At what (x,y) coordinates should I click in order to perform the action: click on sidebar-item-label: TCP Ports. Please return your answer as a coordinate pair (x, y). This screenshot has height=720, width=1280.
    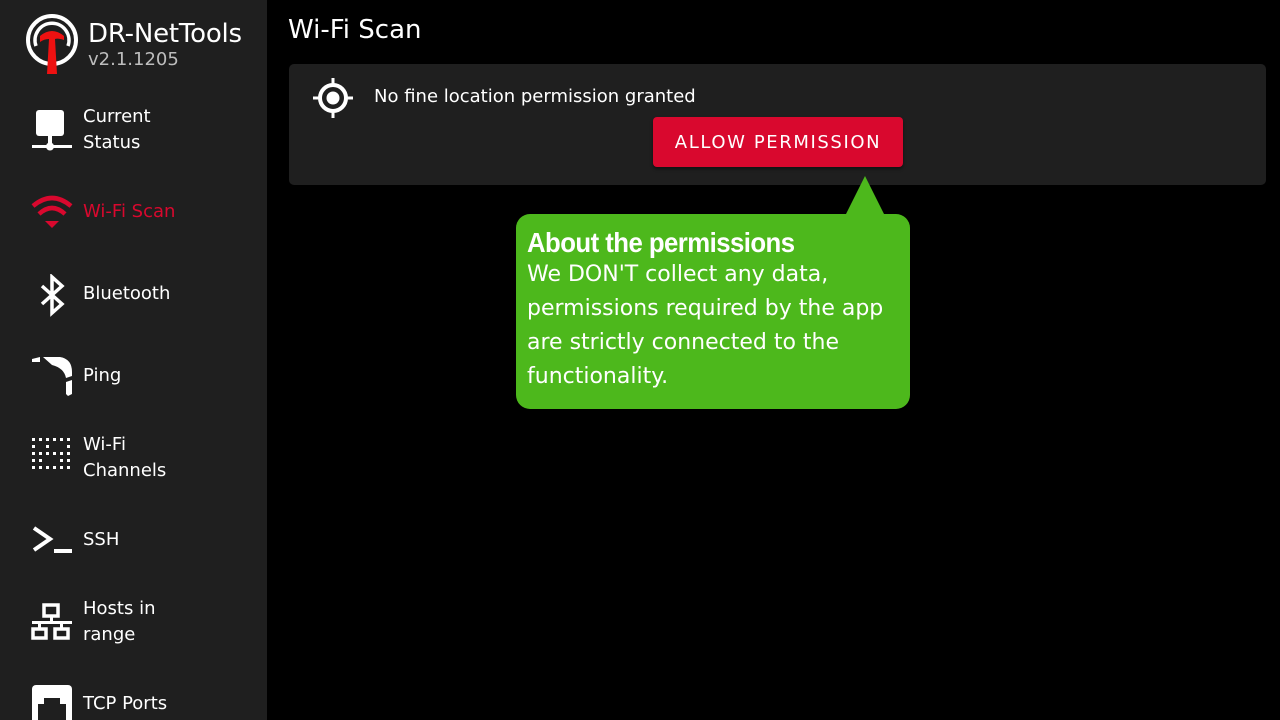
    Looking at the image, I should click on (125, 703).